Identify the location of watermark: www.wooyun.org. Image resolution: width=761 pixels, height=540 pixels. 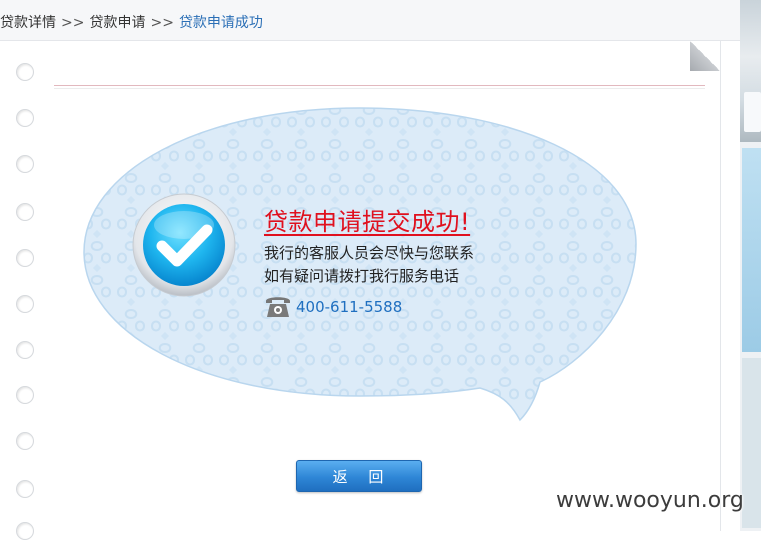
(650, 500).